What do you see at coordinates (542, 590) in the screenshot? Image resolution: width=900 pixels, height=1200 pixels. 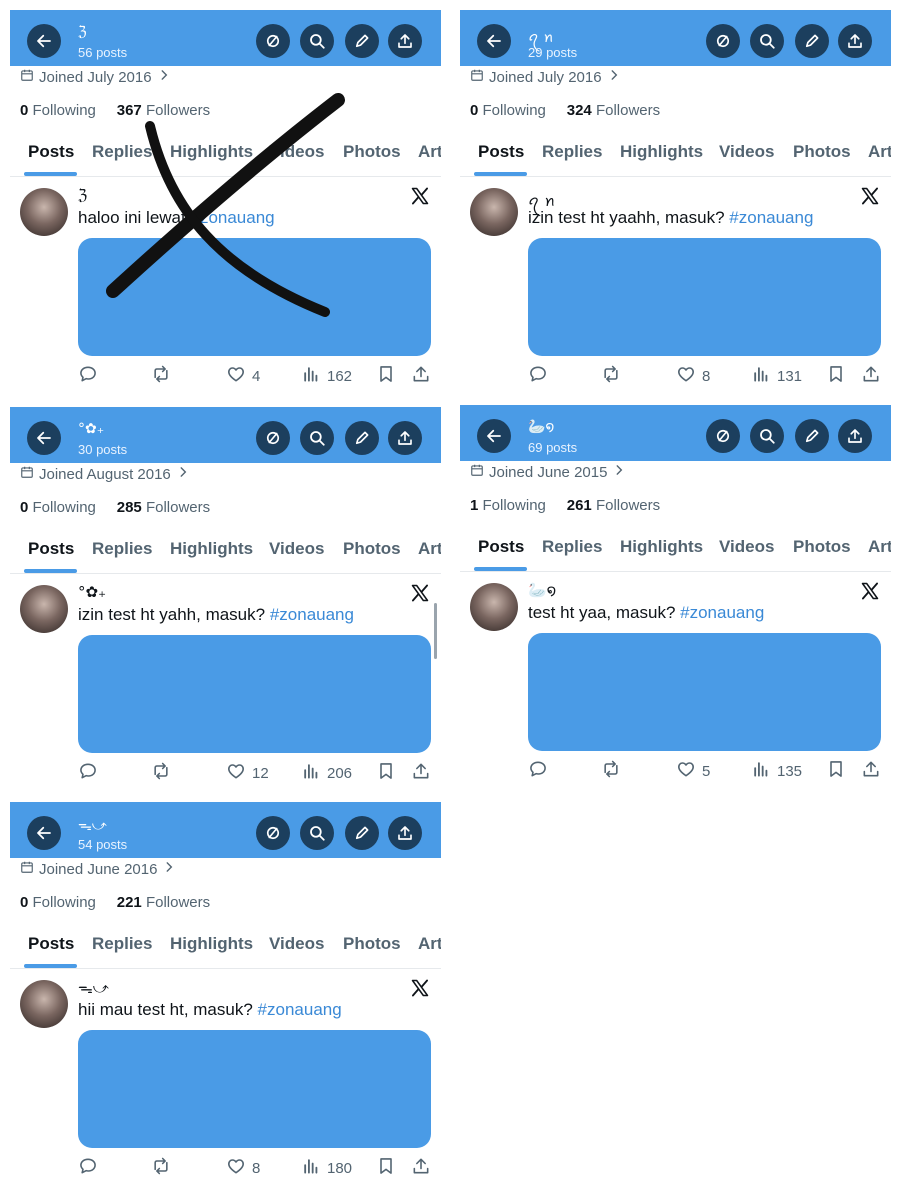 I see `post-author-name: 🦢໑` at bounding box center [542, 590].